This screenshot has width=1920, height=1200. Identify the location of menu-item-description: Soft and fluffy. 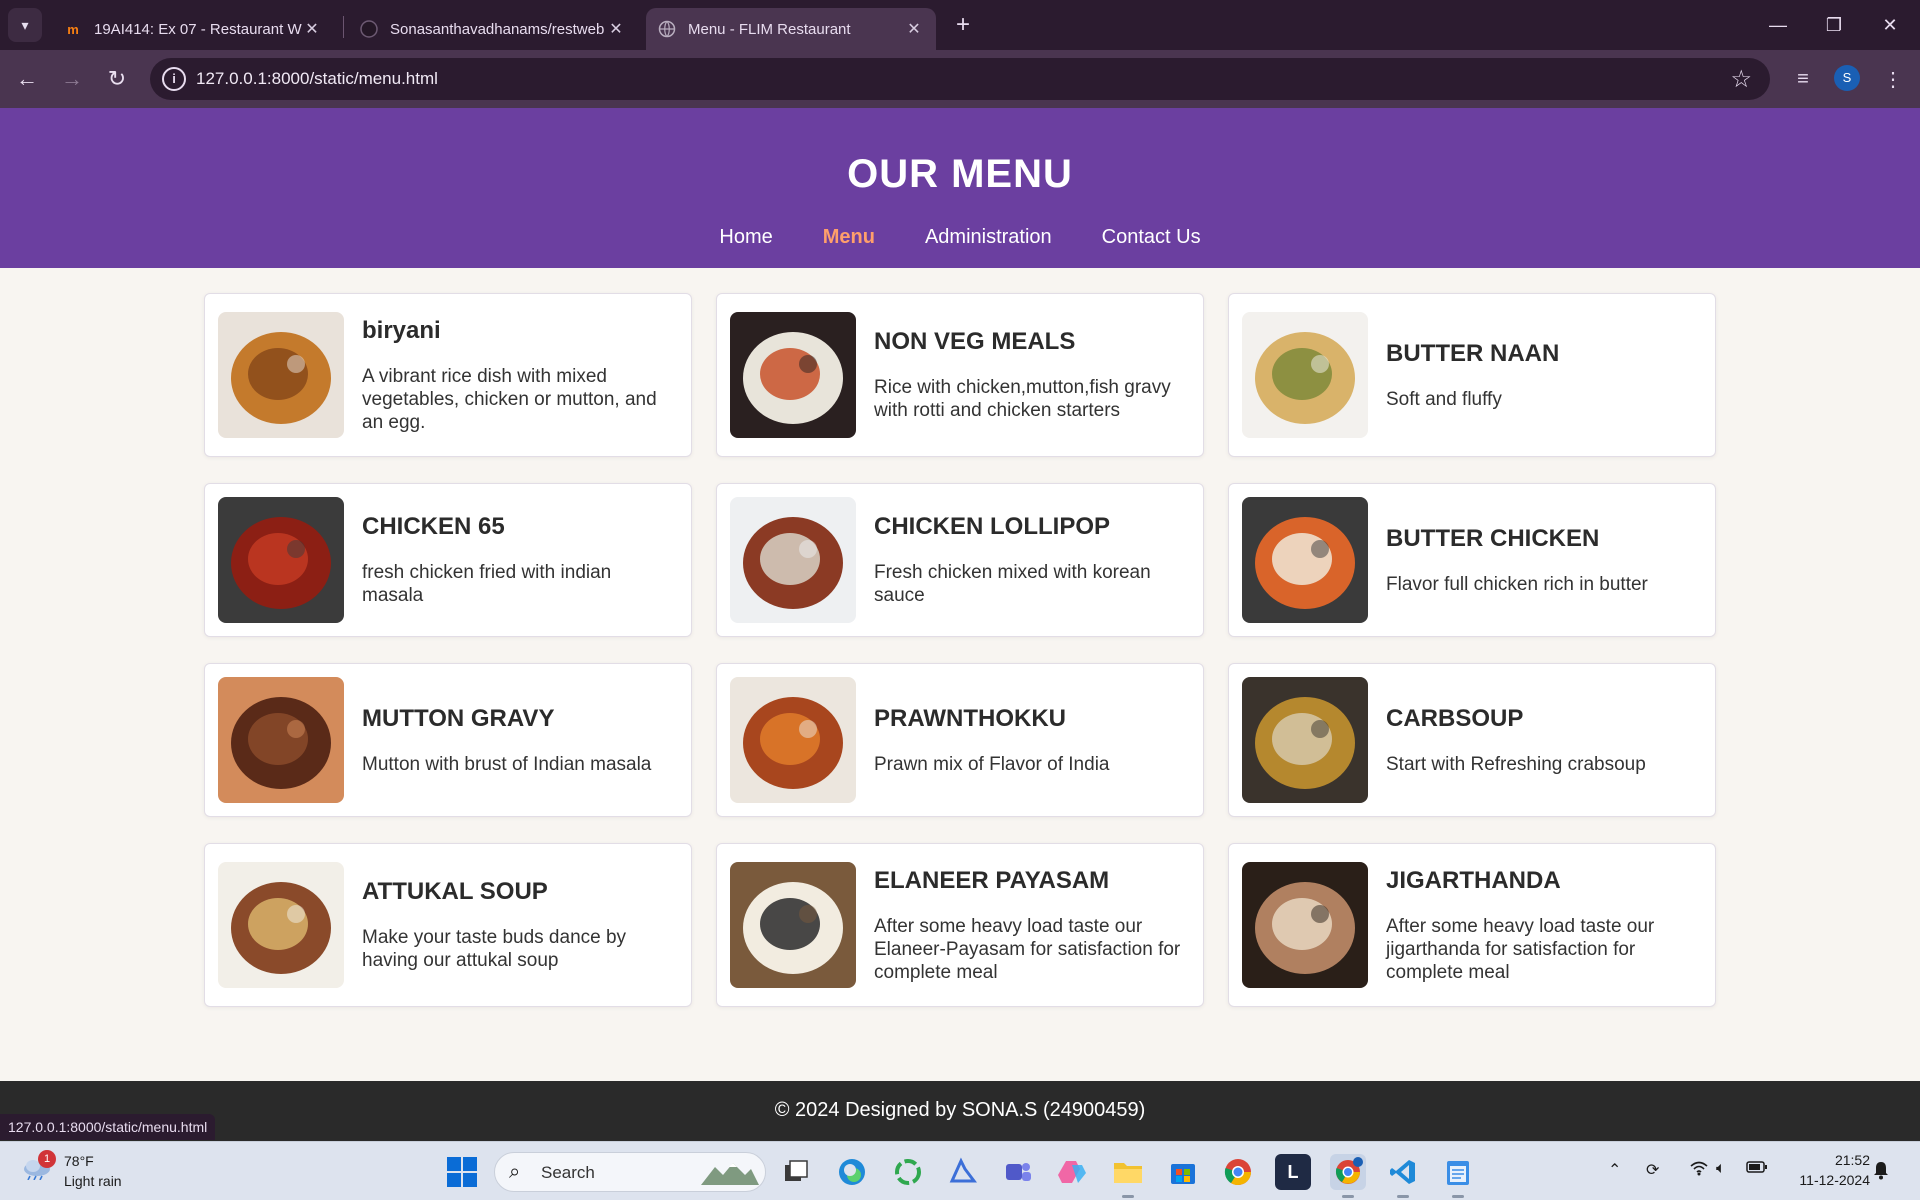
(1444, 399).